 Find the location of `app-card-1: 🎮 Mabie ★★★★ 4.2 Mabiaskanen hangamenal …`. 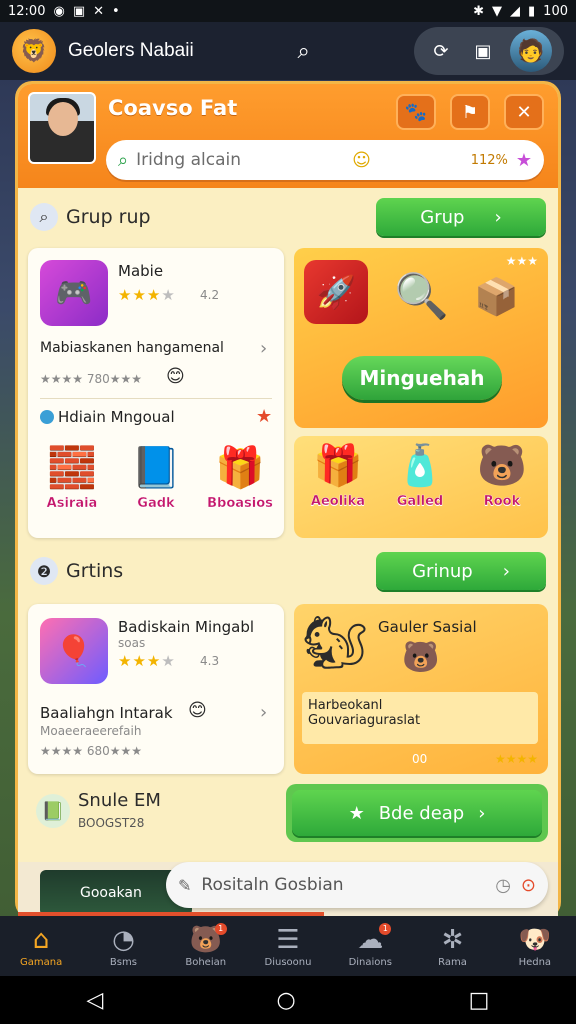

app-card-1: 🎮 Mabie ★★★★ 4.2 Mabiaskanen hangamenal … is located at coordinates (156, 393).